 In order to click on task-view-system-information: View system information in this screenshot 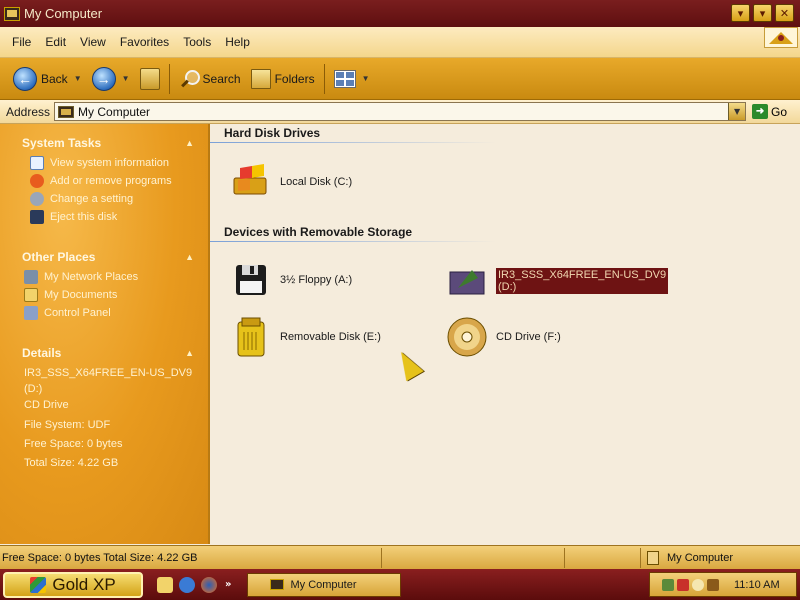, I will do `click(119, 163)`.